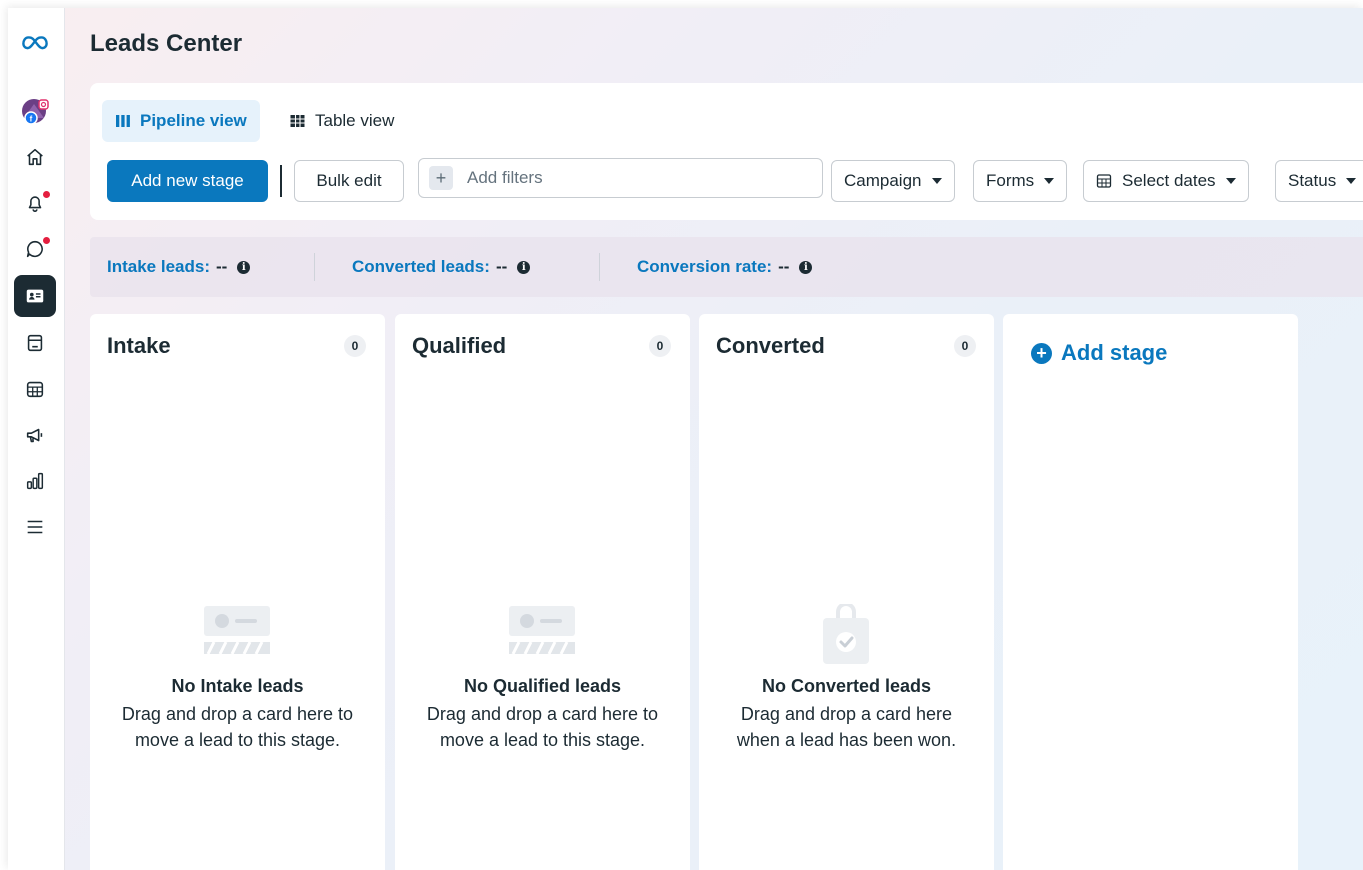 The image size is (1363, 870). What do you see at coordinates (35, 157) in the screenshot?
I see `home-icon` at bounding box center [35, 157].